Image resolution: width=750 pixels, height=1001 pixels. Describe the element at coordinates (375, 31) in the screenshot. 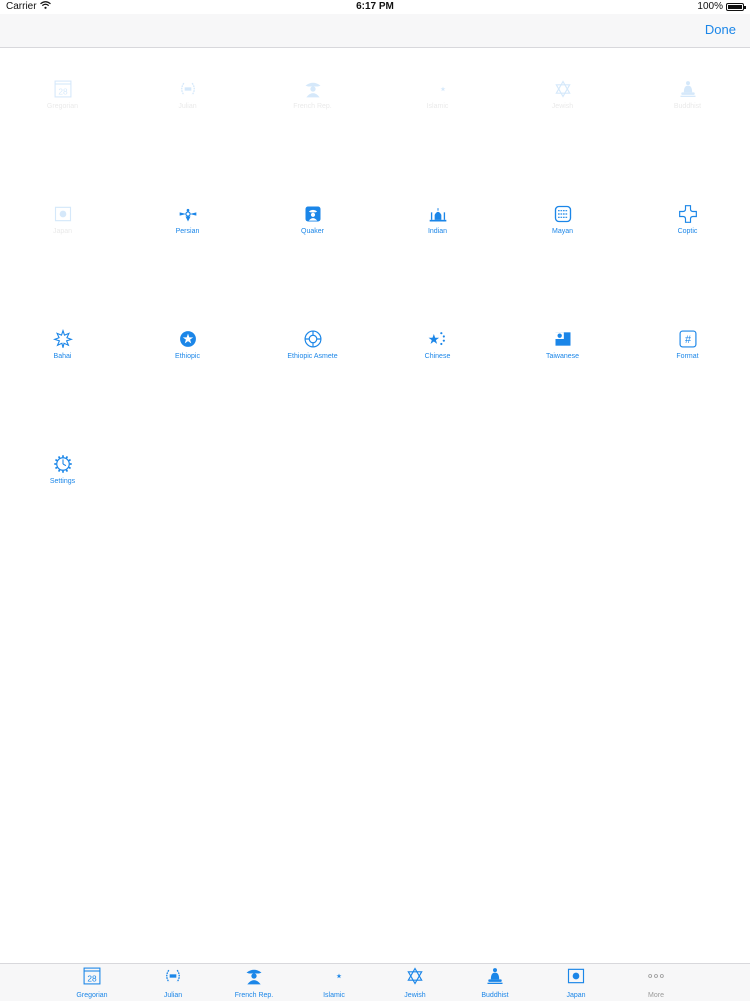

I see `navigation-bar: Done` at that location.